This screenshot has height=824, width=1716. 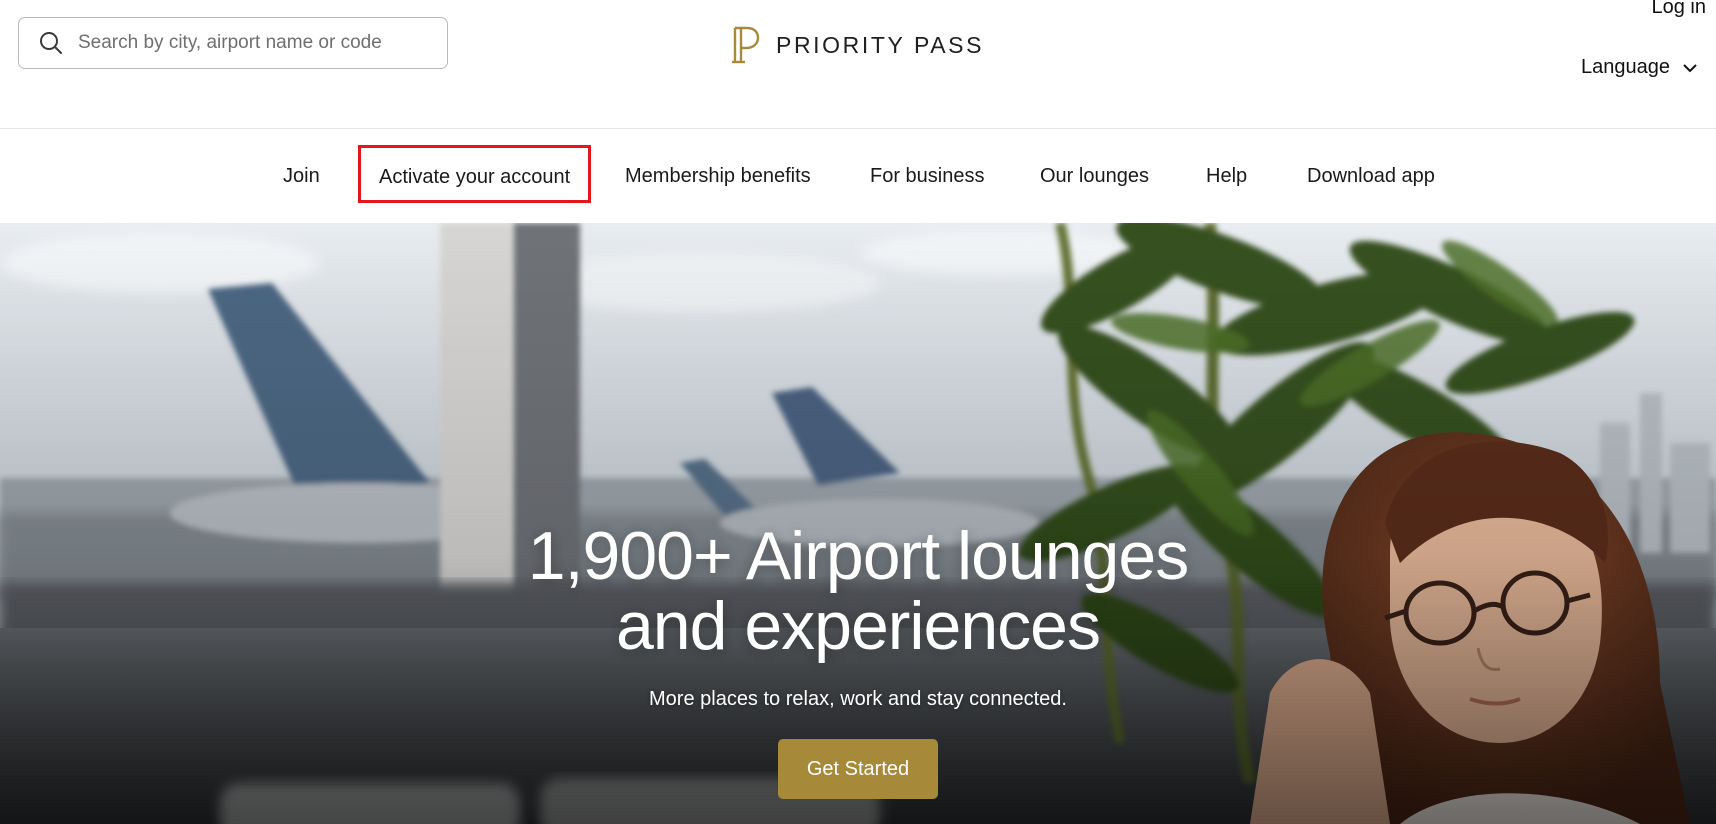 What do you see at coordinates (51, 43) in the screenshot?
I see `search-icon` at bounding box center [51, 43].